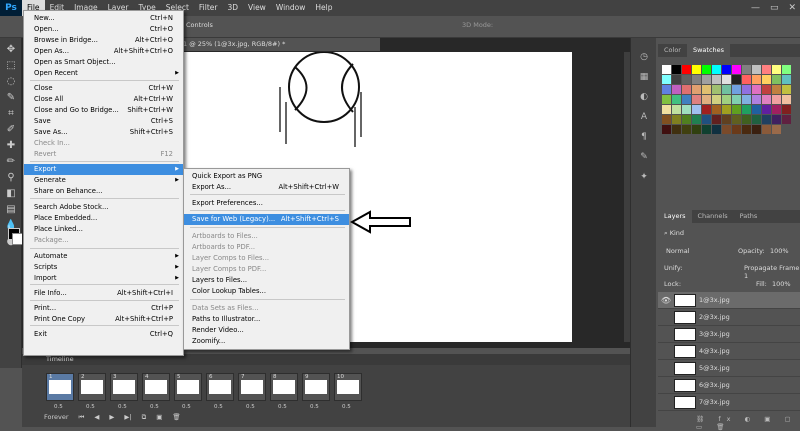  What do you see at coordinates (111, 417) in the screenshot?
I see `play-icon: ▶` at bounding box center [111, 417].